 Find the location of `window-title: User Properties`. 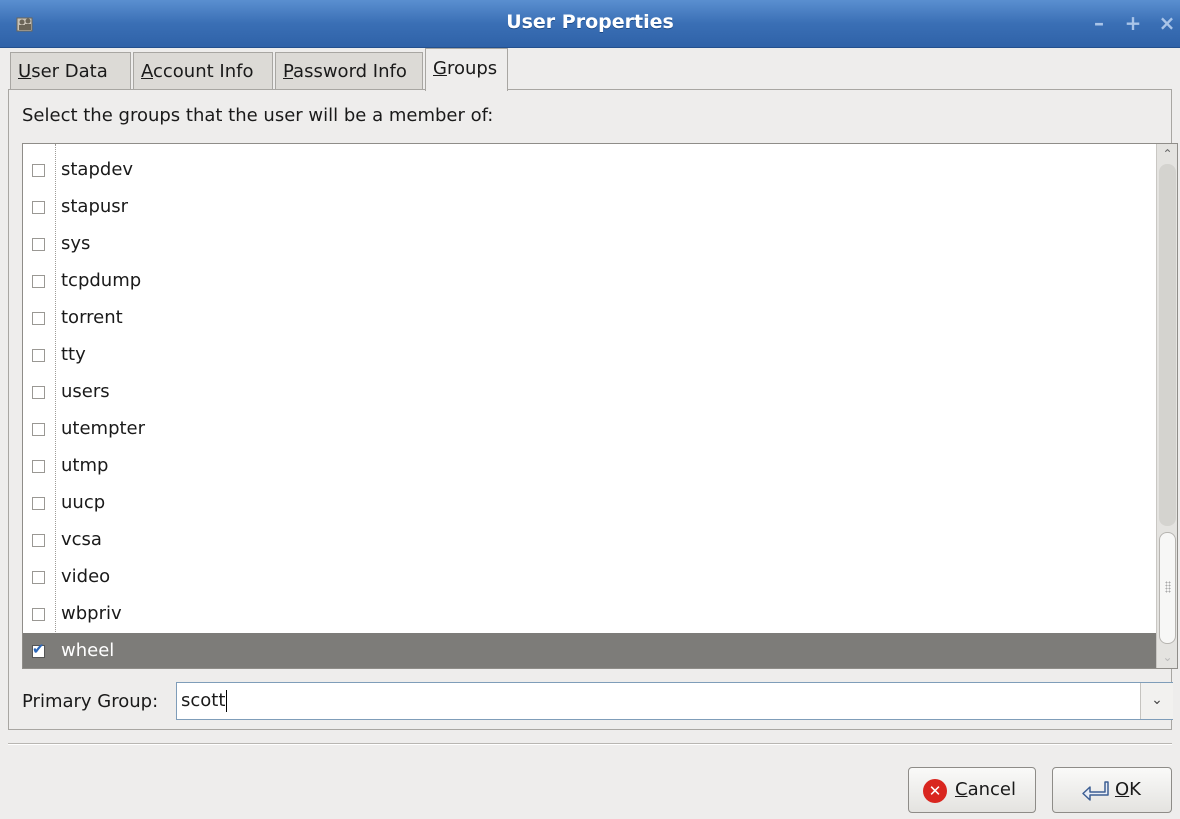

window-title: User Properties is located at coordinates (590, 22).